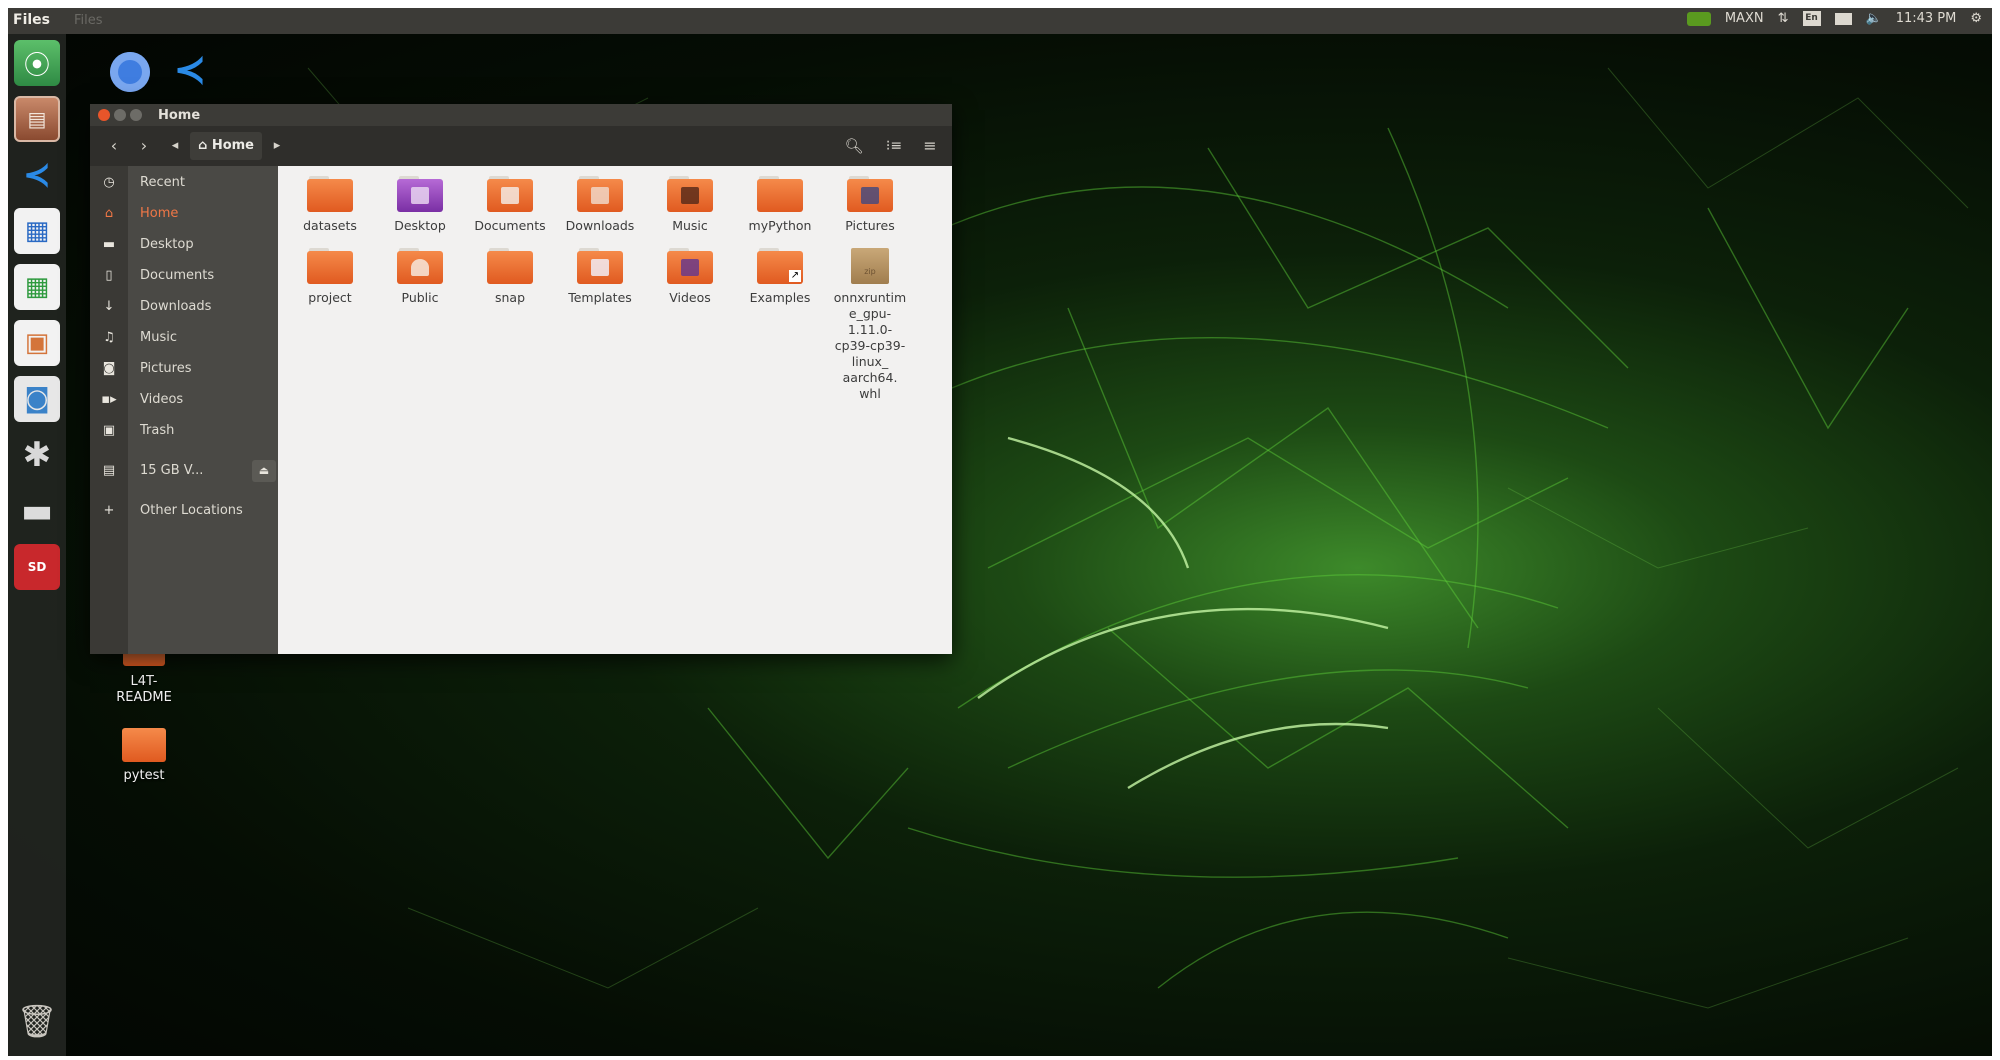  I want to click on sidebar-item-videos: ▪▸ Videos, so click(184, 400).